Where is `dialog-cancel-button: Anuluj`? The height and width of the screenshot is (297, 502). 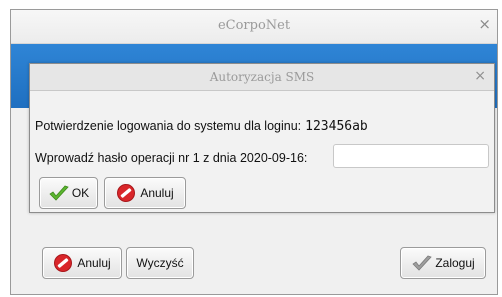
dialog-cancel-button: Anuluj is located at coordinates (145, 193).